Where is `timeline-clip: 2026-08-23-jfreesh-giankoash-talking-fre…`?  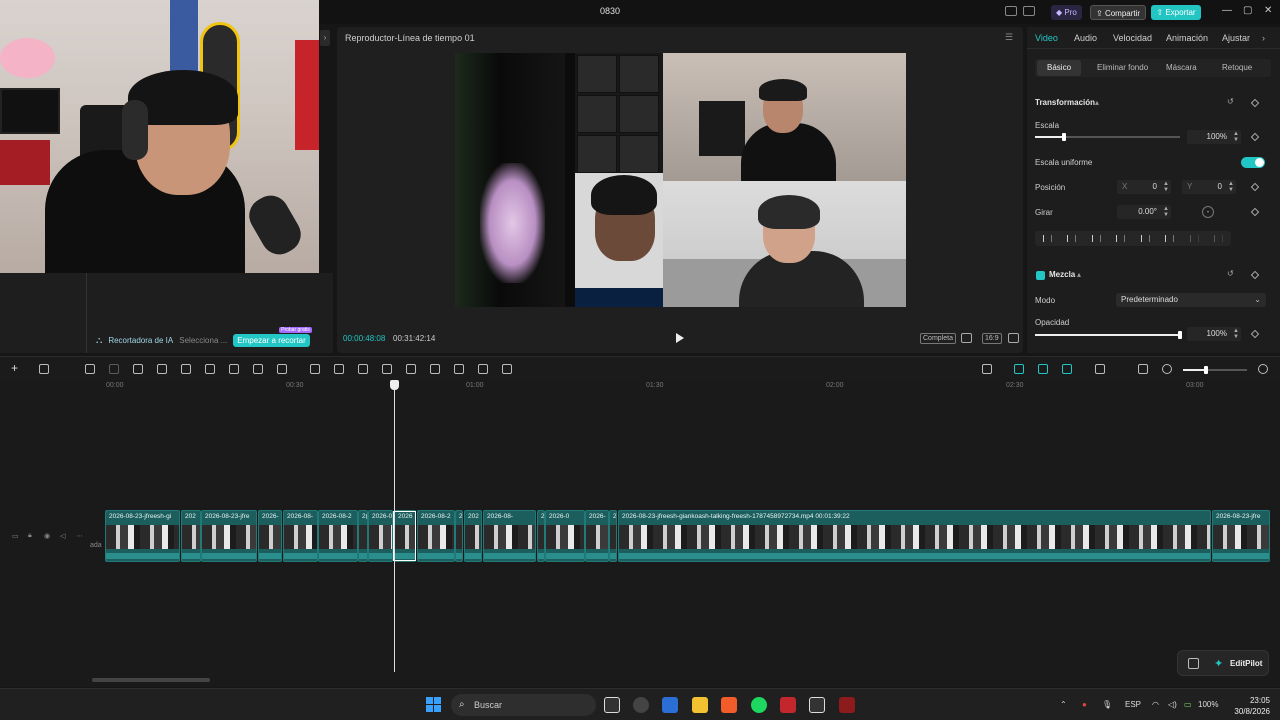 timeline-clip: 2026-08-23-jfreesh-giankoash-talking-fre… is located at coordinates (914, 536).